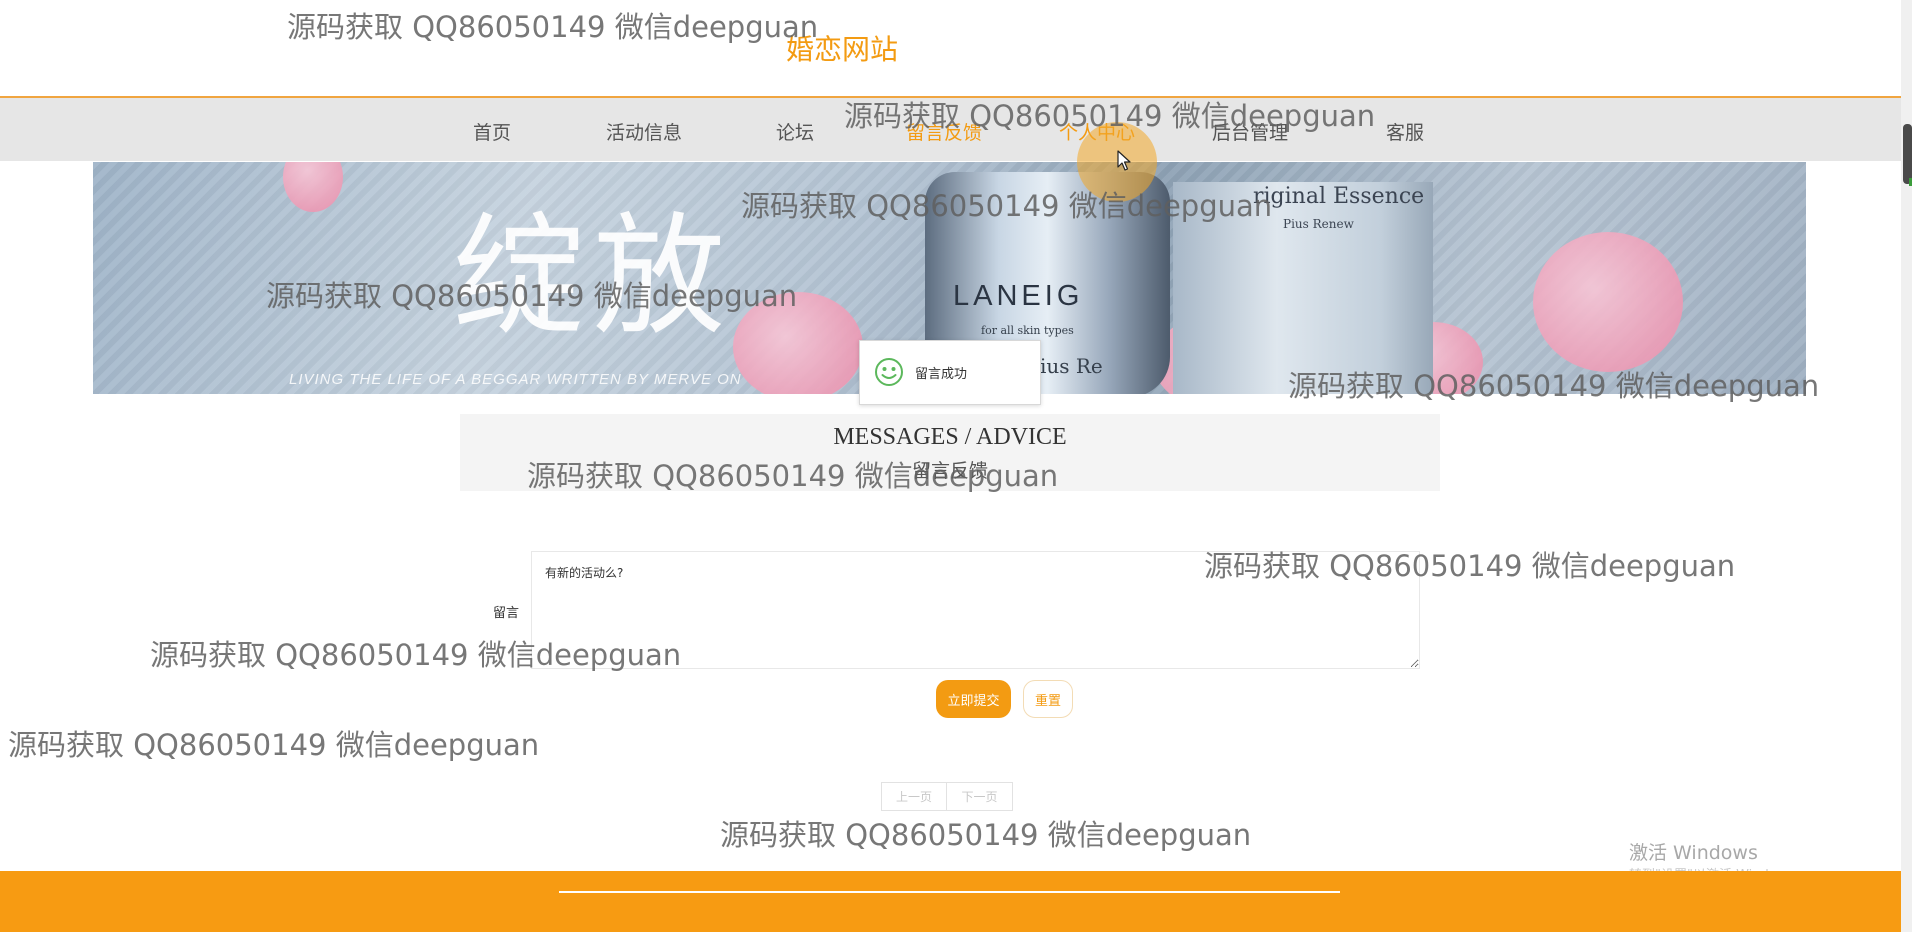 The image size is (1912, 932). Describe the element at coordinates (950, 901) in the screenshot. I see `footer` at that location.